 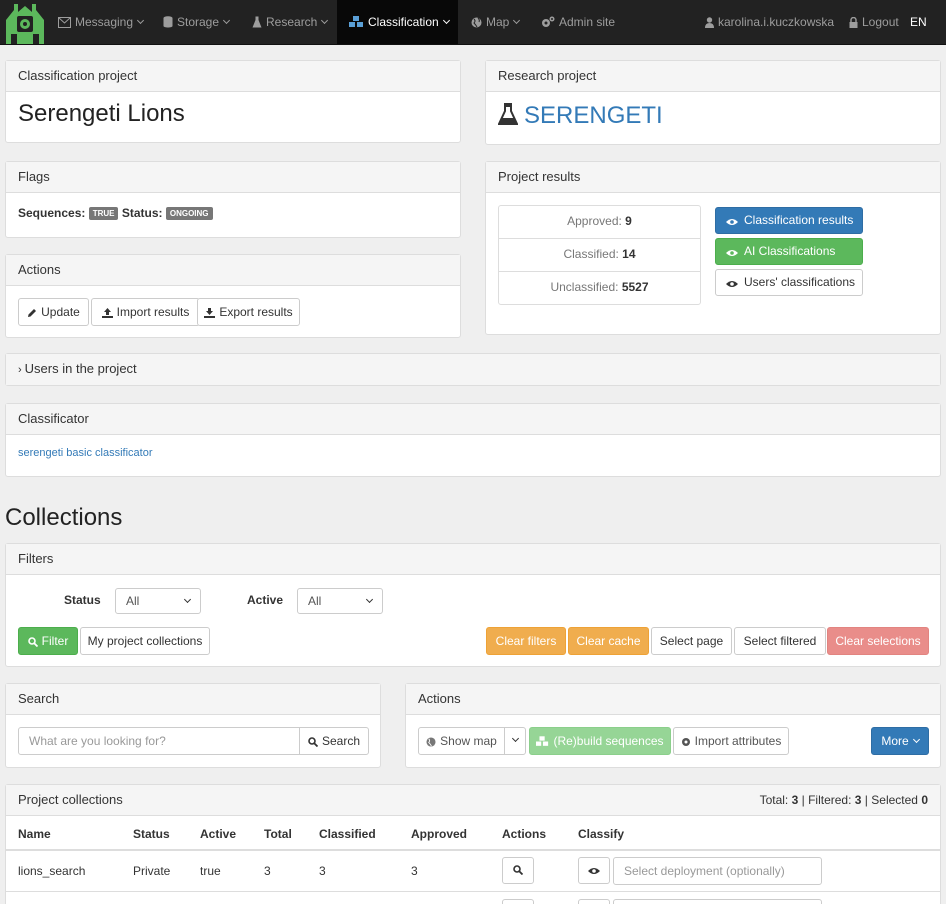 What do you see at coordinates (103, 213) in the screenshot?
I see `sequences-badge: TRUE` at bounding box center [103, 213].